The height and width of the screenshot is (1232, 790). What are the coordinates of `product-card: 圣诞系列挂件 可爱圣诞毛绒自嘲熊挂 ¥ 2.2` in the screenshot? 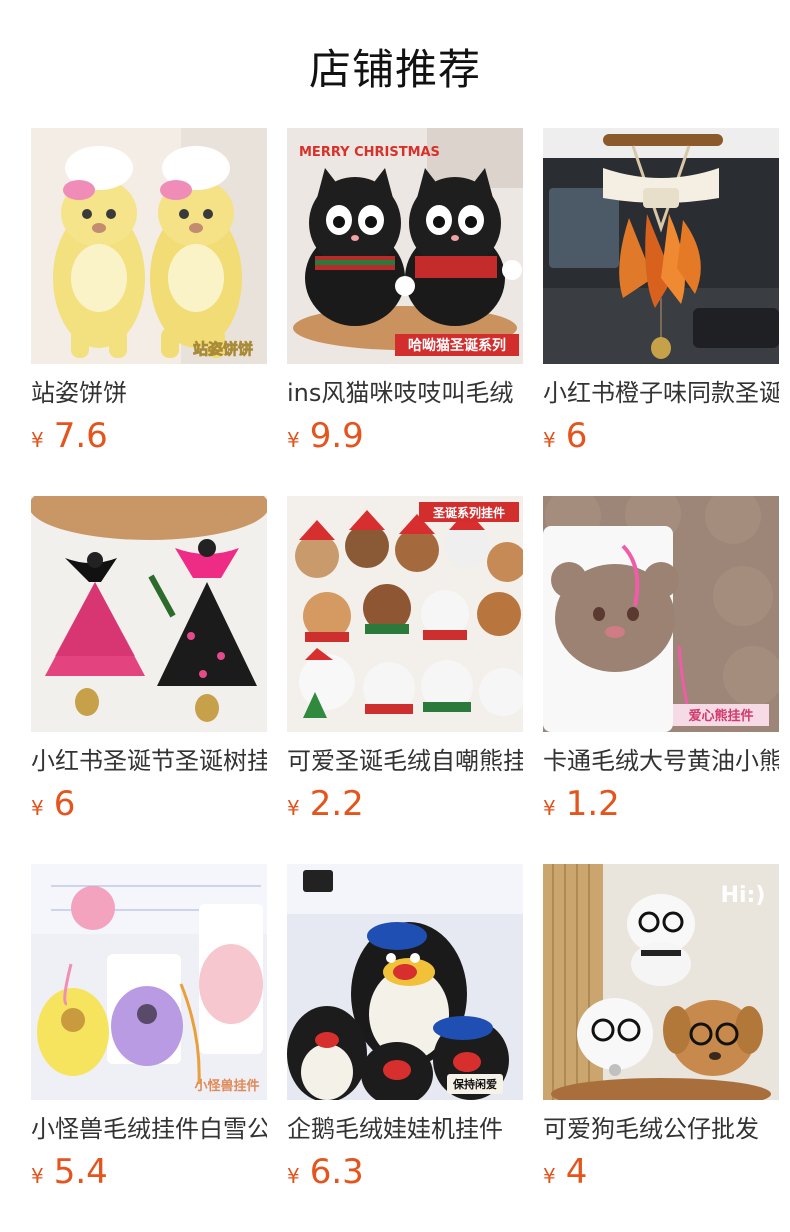 It's located at (405, 664).